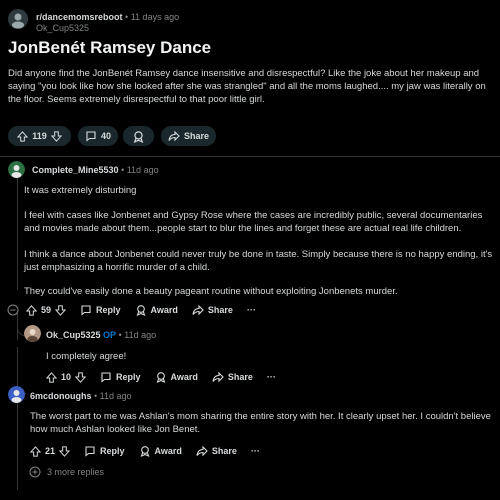  I want to click on comment-username: Ok_Cup5325, so click(73, 335).